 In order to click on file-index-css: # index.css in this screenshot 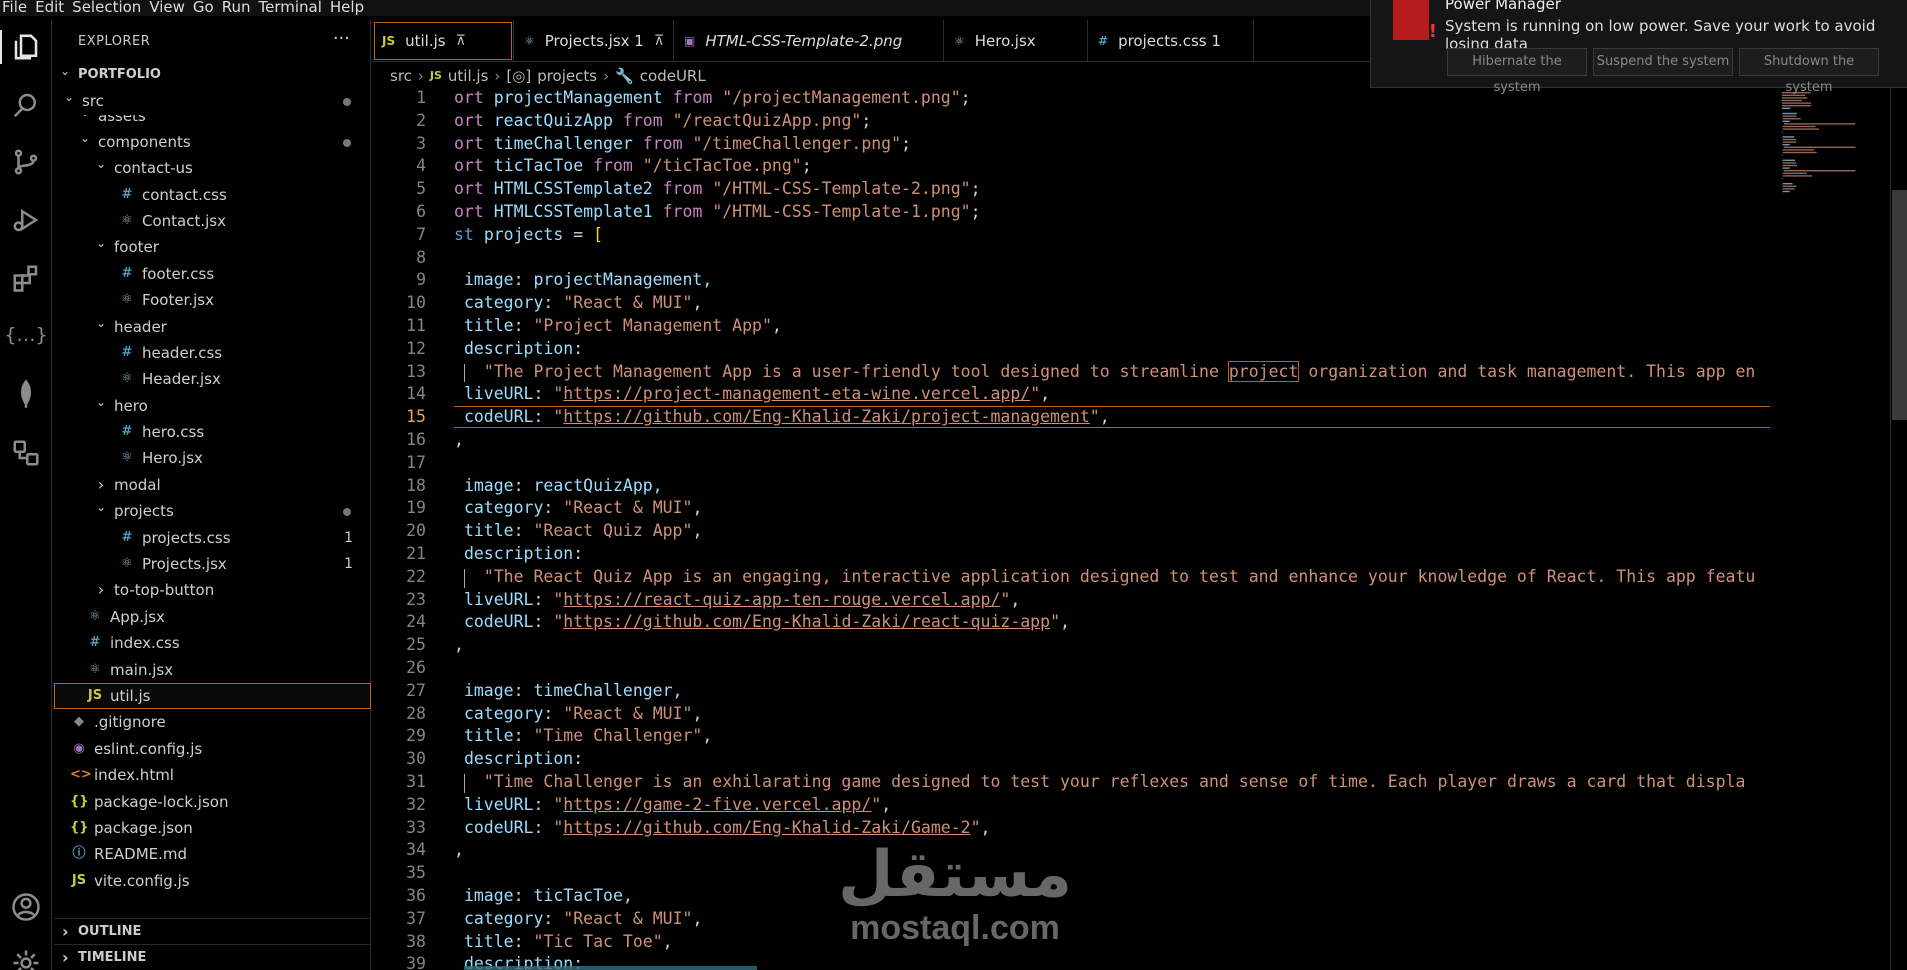, I will do `click(212, 643)`.